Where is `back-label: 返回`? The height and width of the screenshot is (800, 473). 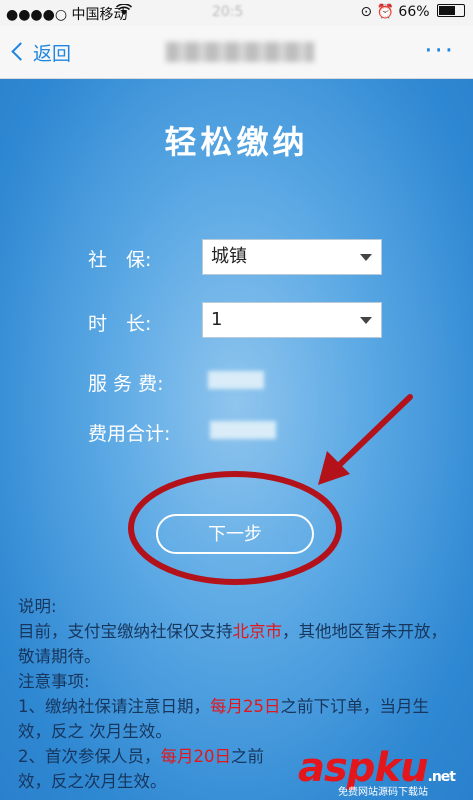 back-label: 返回 is located at coordinates (52, 54).